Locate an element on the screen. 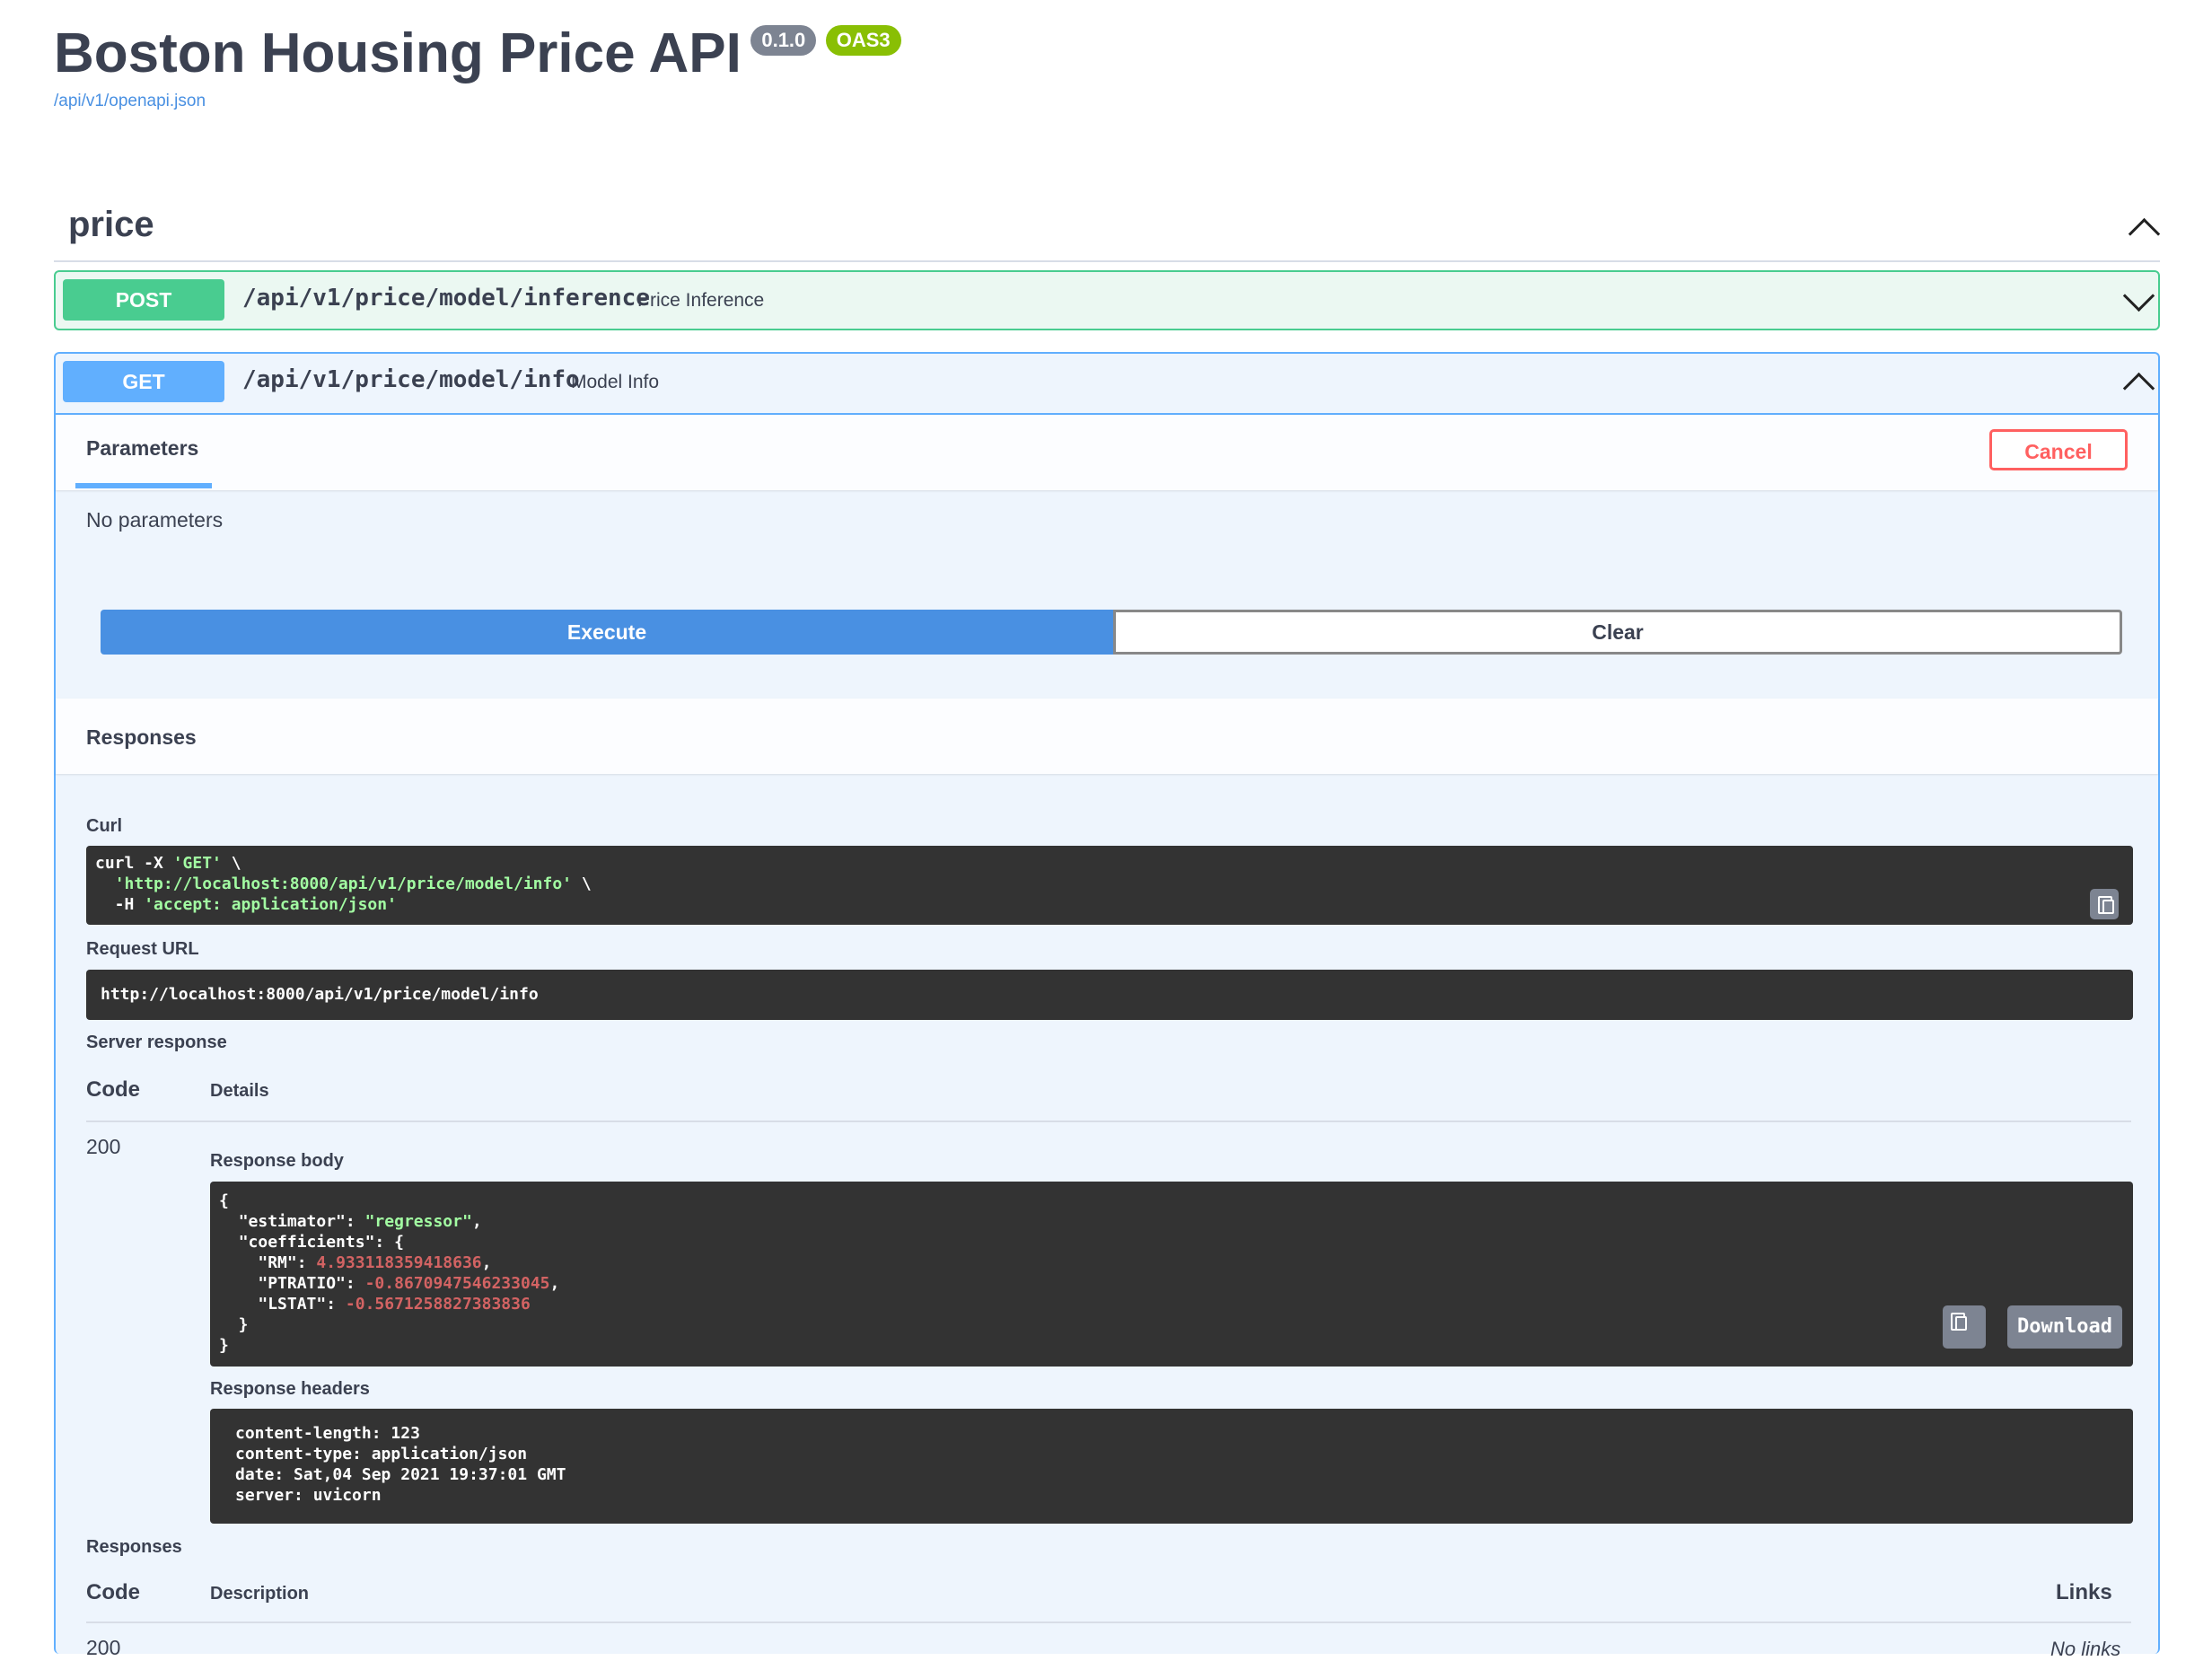  details-column-header: Details is located at coordinates (239, 1091).